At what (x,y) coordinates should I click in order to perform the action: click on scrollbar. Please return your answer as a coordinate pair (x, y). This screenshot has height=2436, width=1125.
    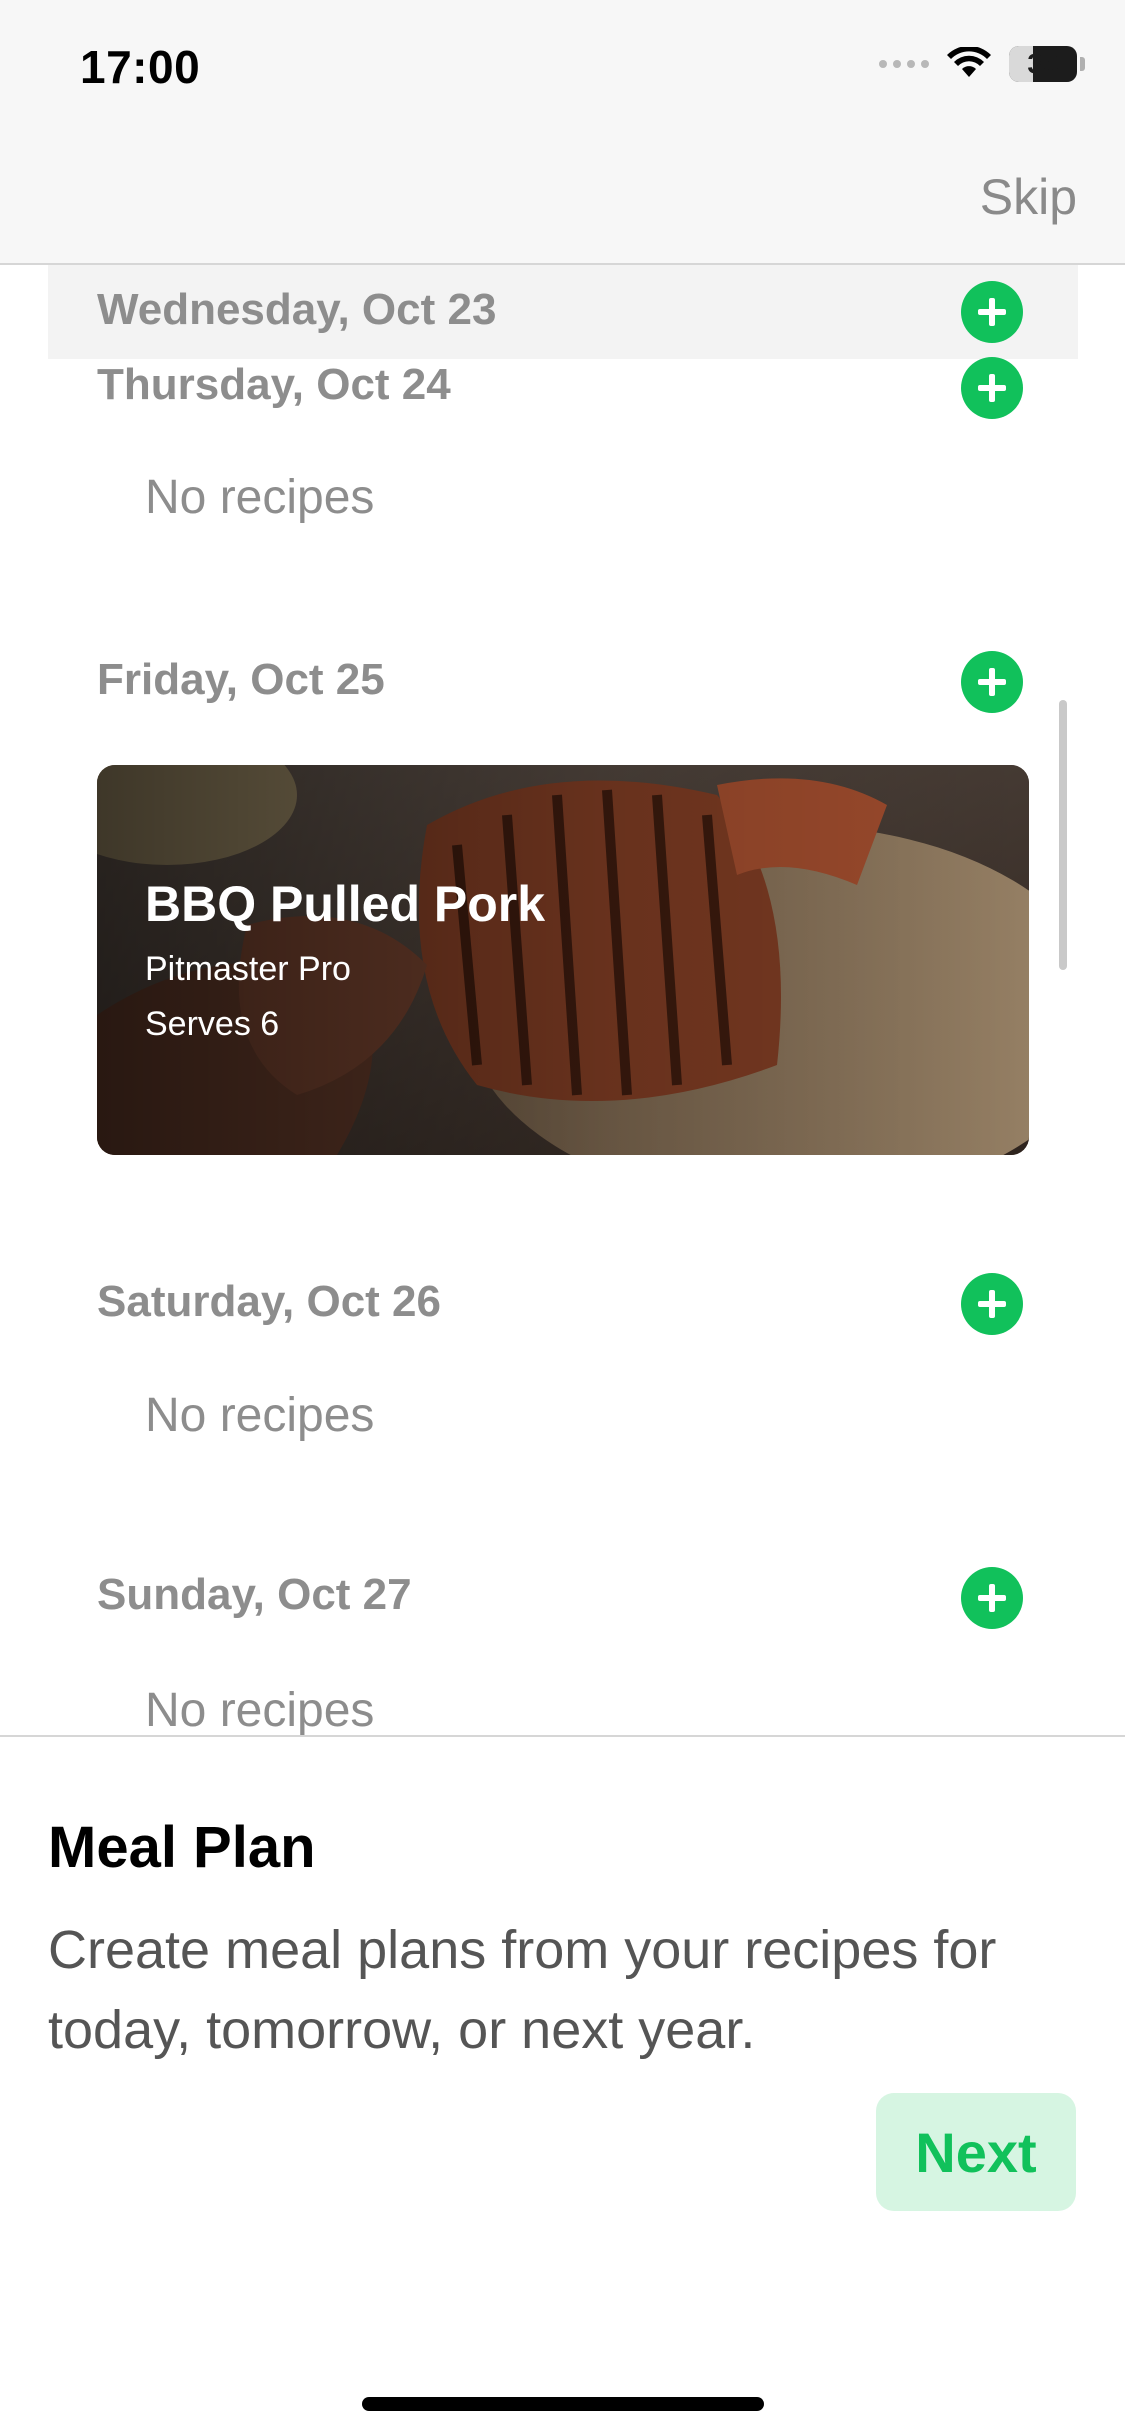
    Looking at the image, I should click on (1063, 835).